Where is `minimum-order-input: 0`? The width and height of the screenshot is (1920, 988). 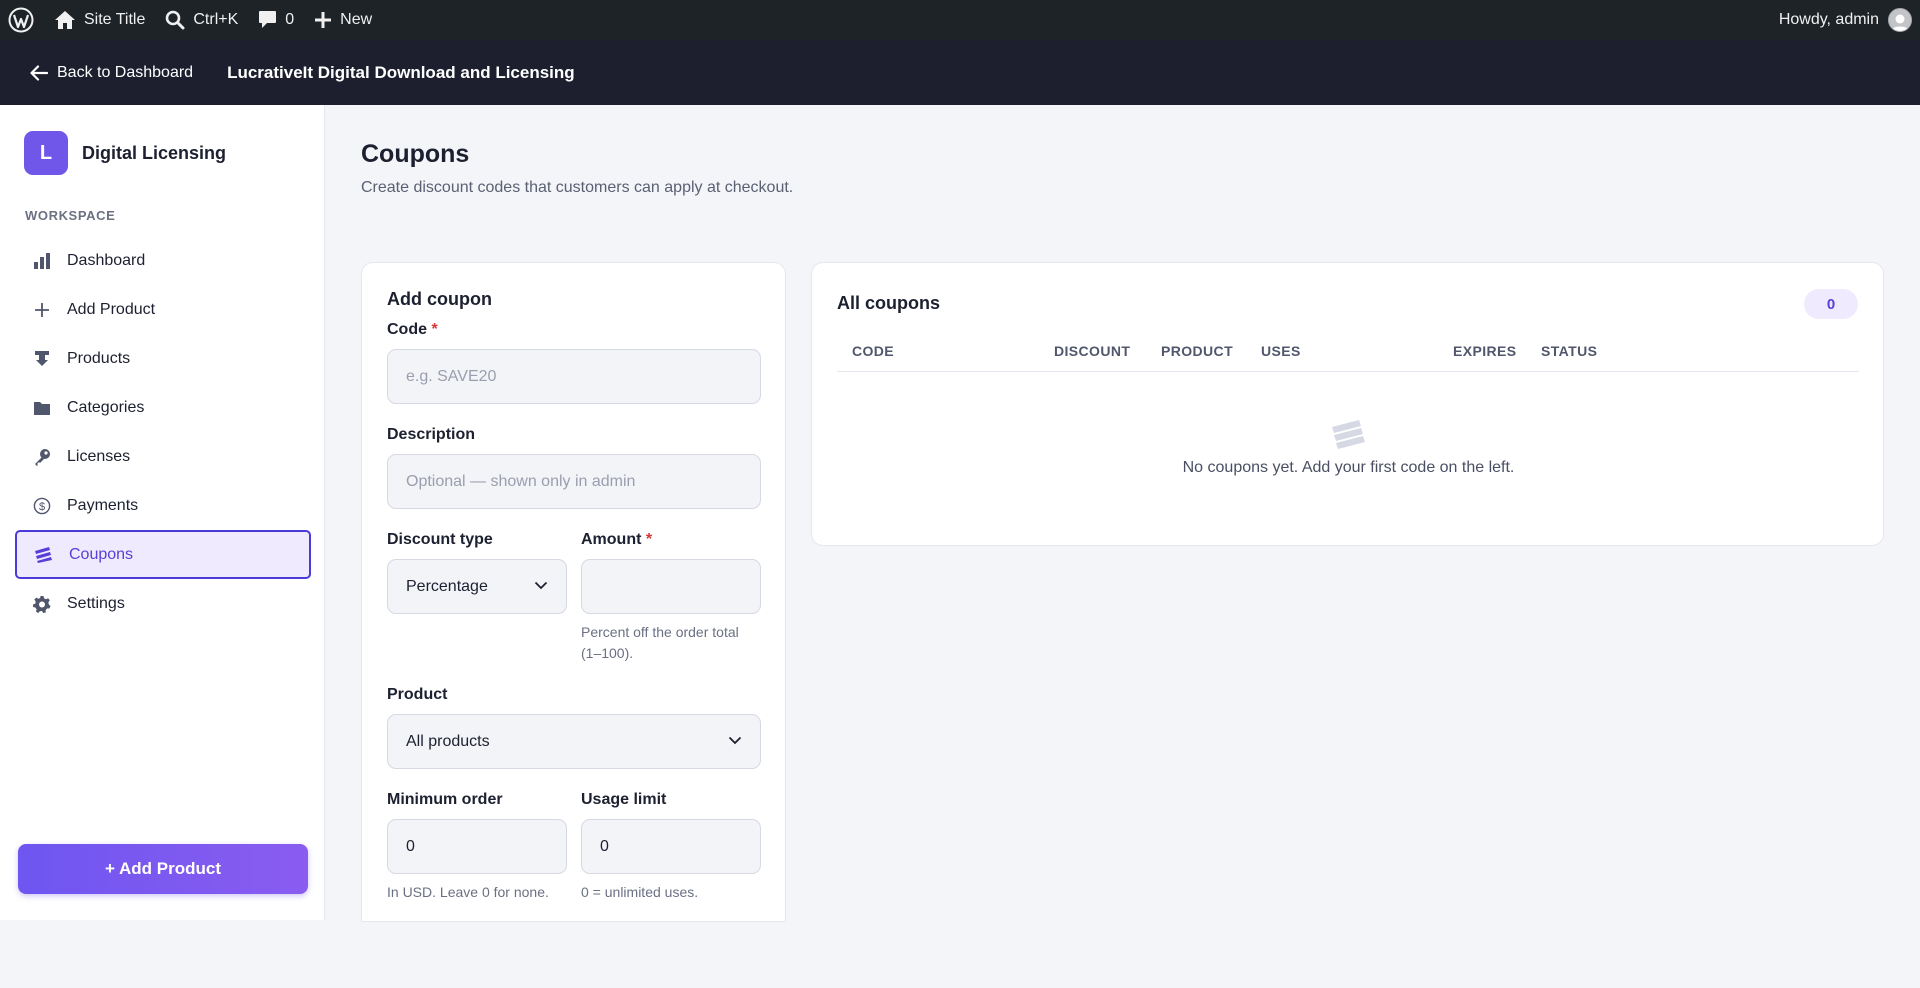
minimum-order-input: 0 is located at coordinates (477, 846).